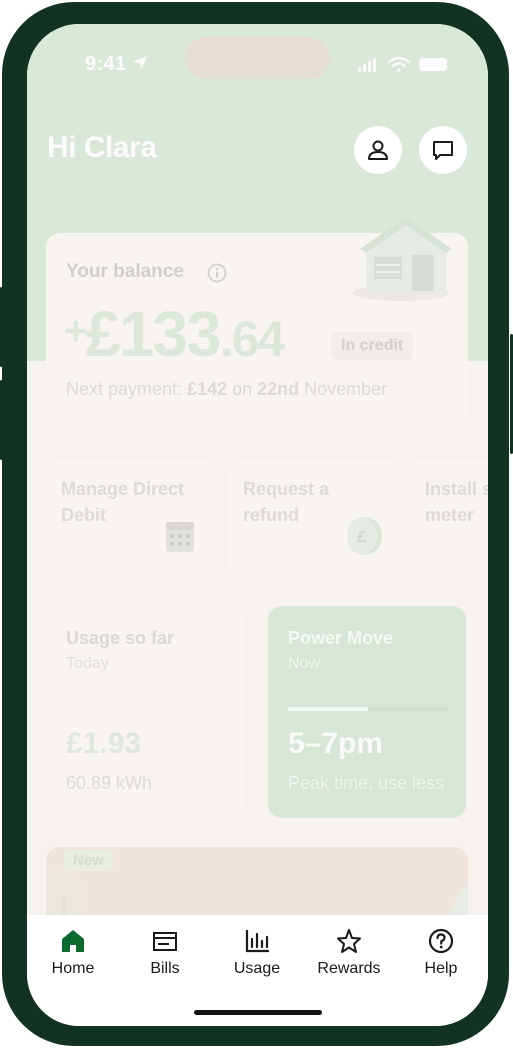  Describe the element at coordinates (366, 783) in the screenshot. I see `power-move-note: Peak time, use less` at that location.